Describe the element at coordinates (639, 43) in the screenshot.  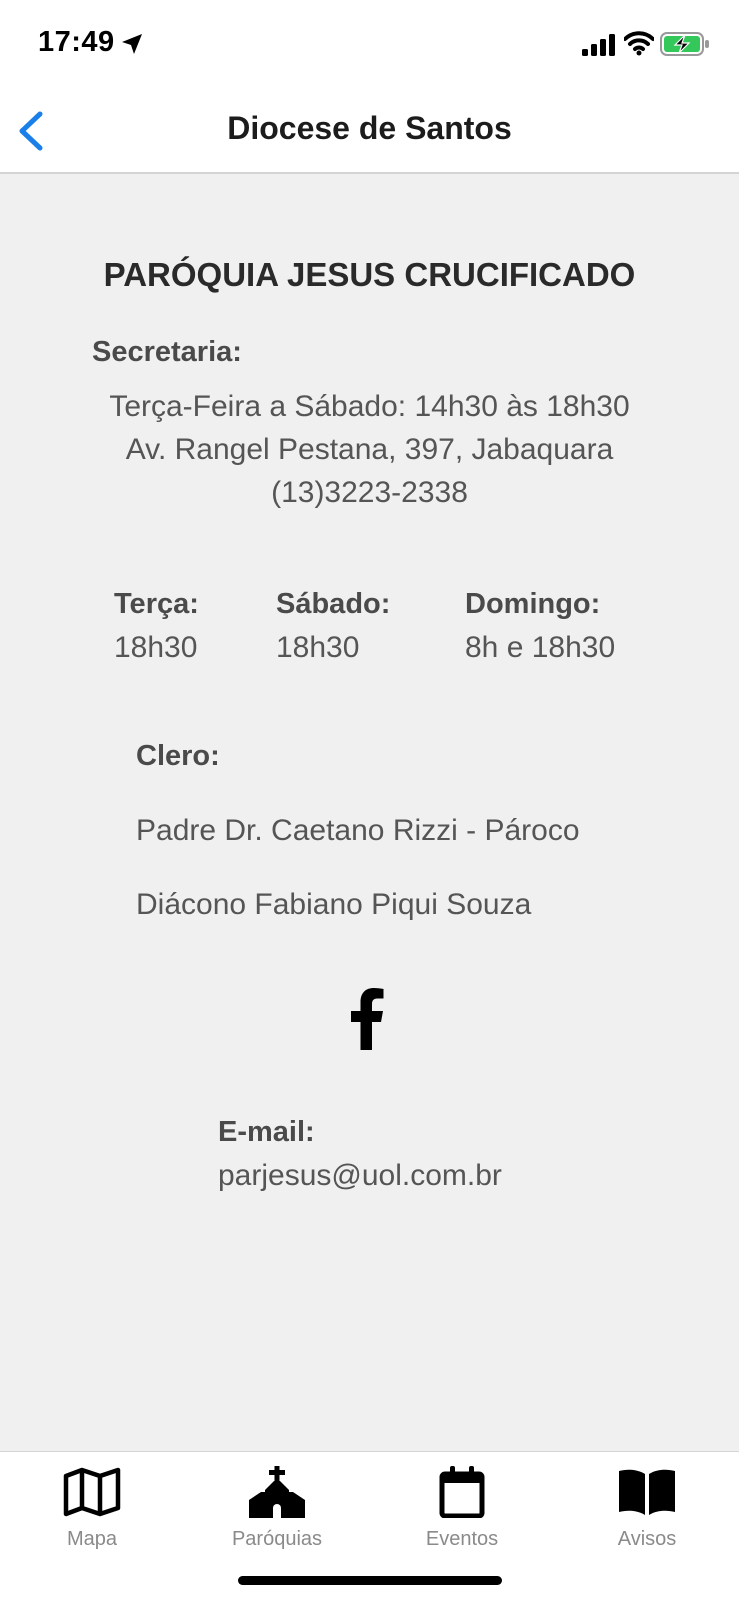
I see `wifi-icon` at that location.